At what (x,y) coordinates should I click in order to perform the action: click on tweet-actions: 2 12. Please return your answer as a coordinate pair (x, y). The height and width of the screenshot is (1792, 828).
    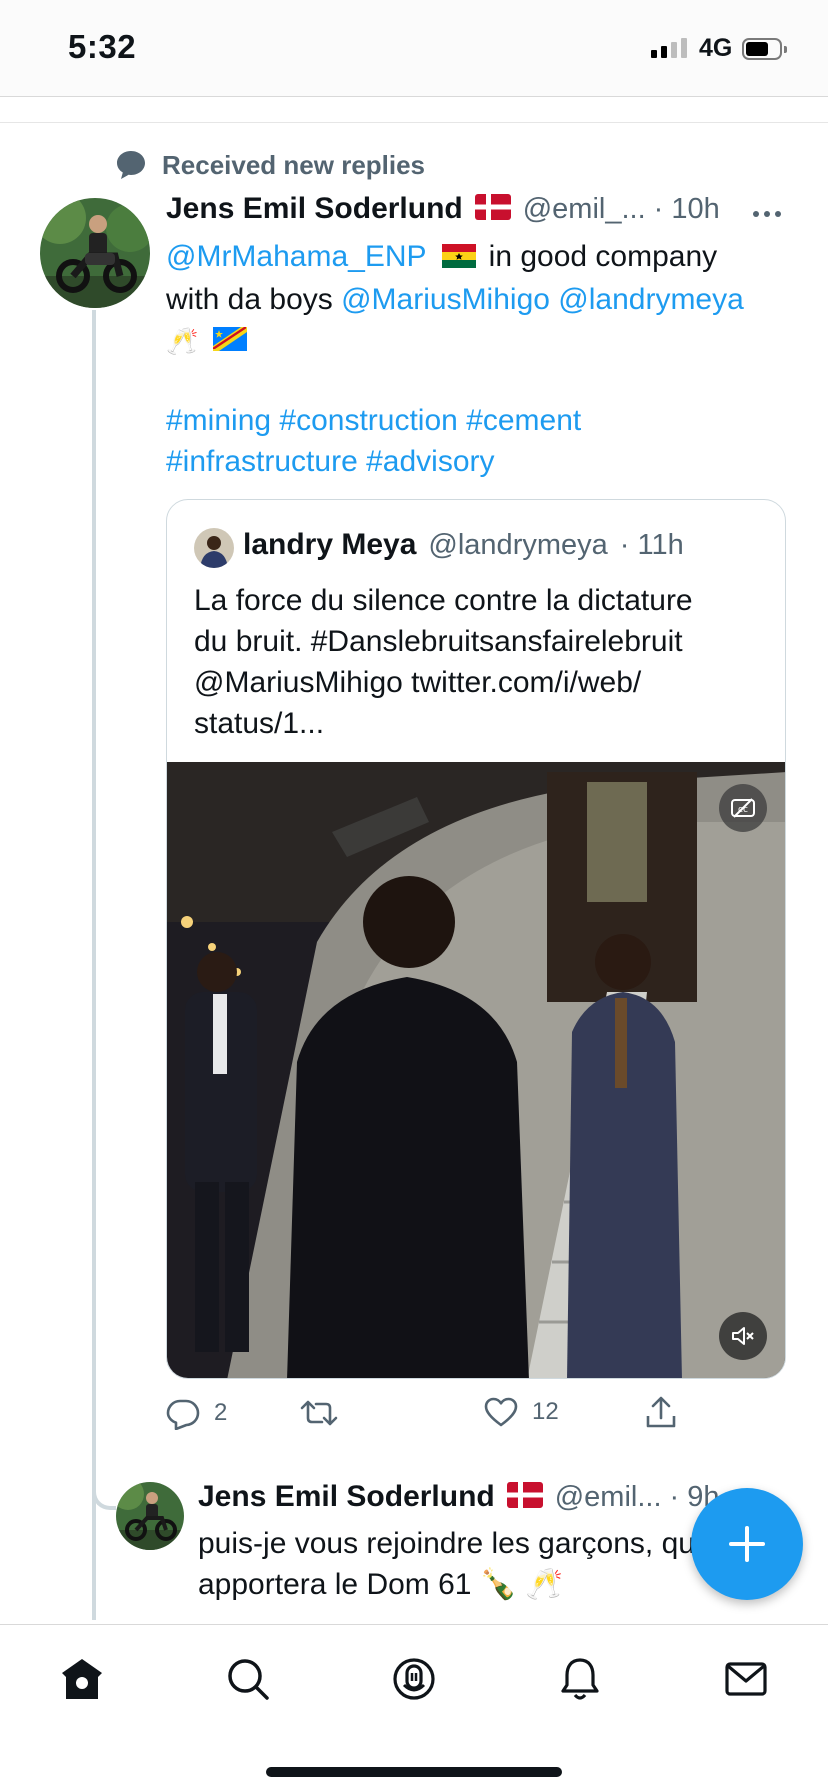
    Looking at the image, I should click on (446, 1418).